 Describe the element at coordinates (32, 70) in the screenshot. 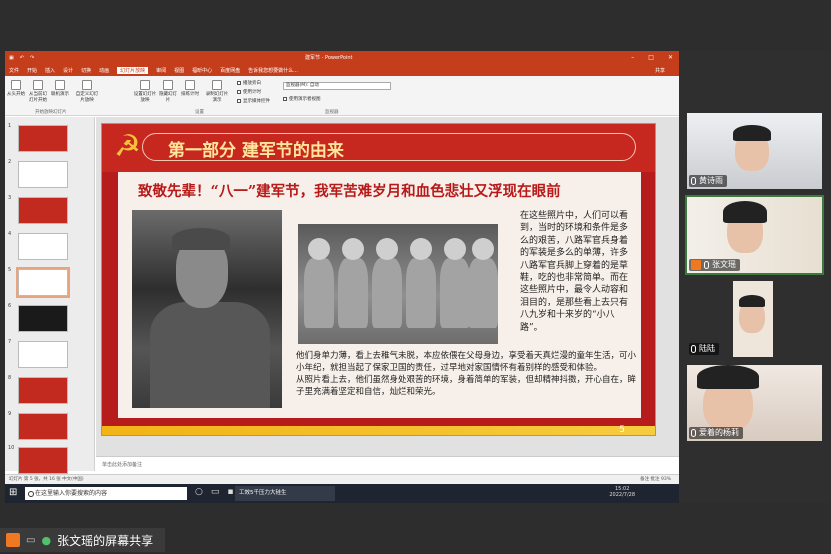

I see `tab-home: 开始` at that location.